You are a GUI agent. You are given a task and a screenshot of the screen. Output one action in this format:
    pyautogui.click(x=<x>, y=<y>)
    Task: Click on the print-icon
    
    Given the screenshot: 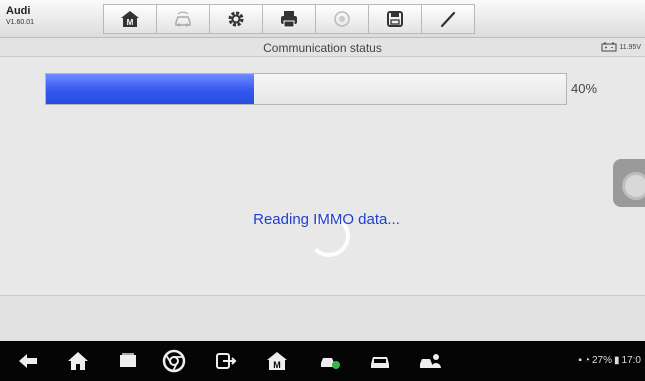 What is the action you would take?
    pyautogui.click(x=289, y=19)
    